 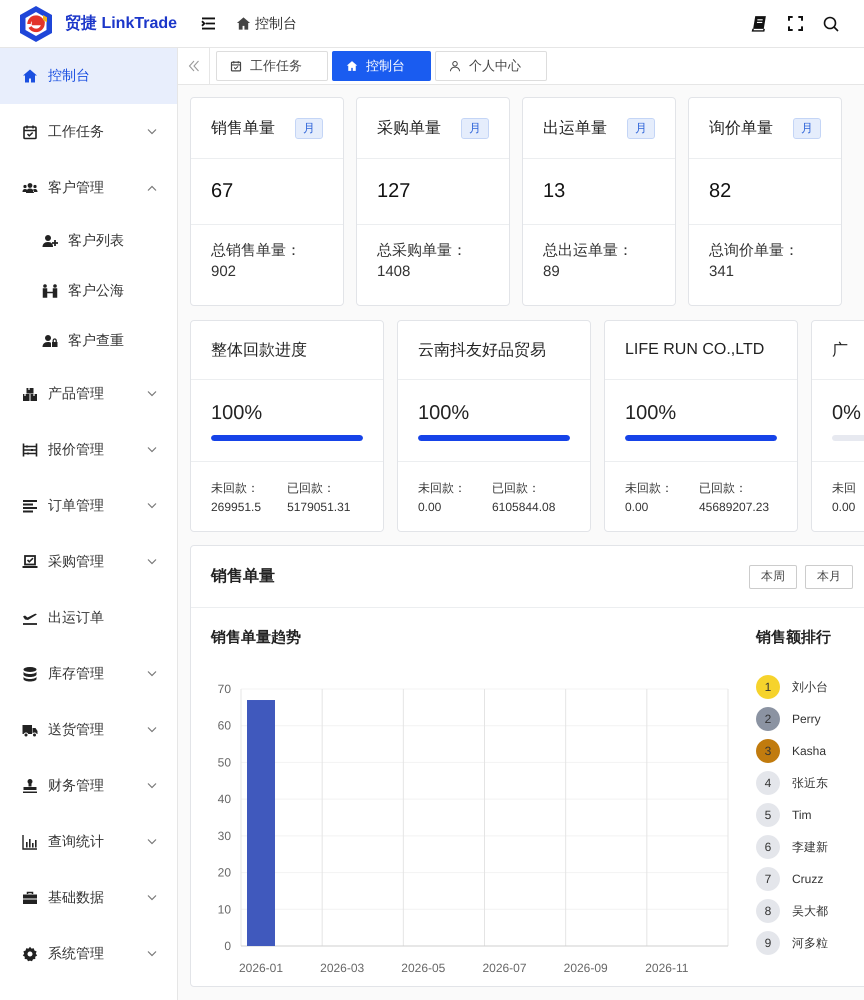 I want to click on sidebar-item: 产品管理, so click(x=88, y=394).